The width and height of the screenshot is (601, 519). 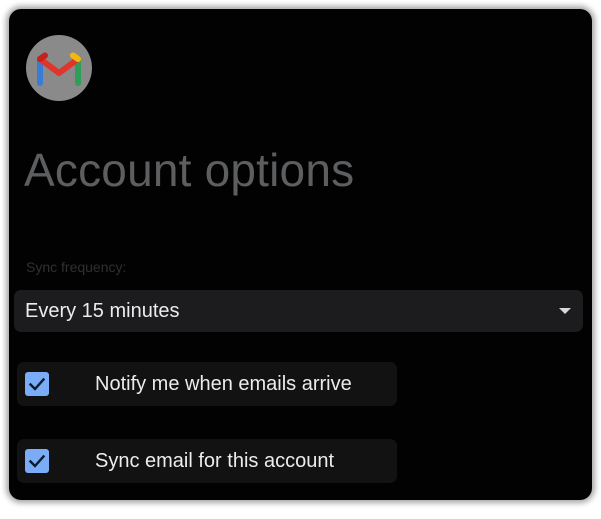 What do you see at coordinates (298, 311) in the screenshot?
I see `sync-frequency-select: Every 15 minutes` at bounding box center [298, 311].